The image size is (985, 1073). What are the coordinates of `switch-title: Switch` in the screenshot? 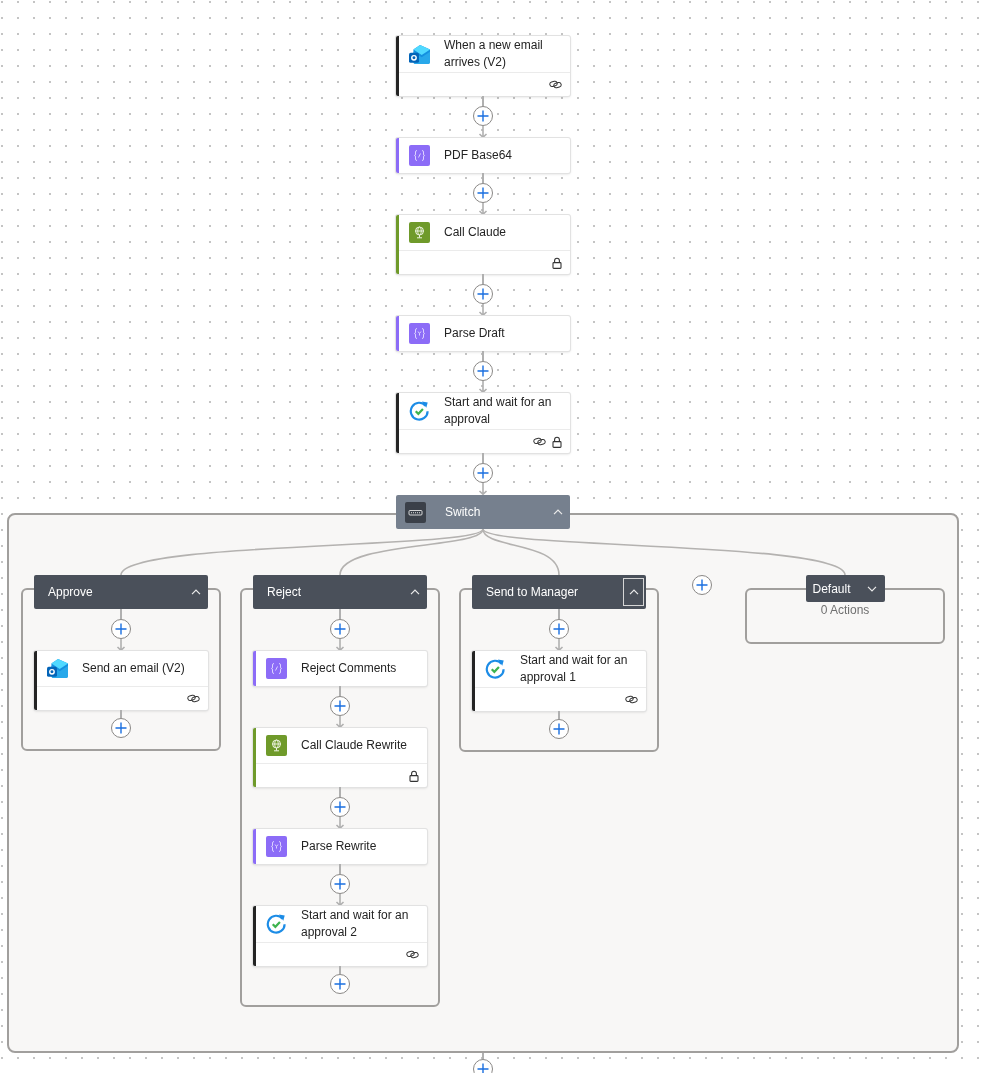 It's located at (463, 512).